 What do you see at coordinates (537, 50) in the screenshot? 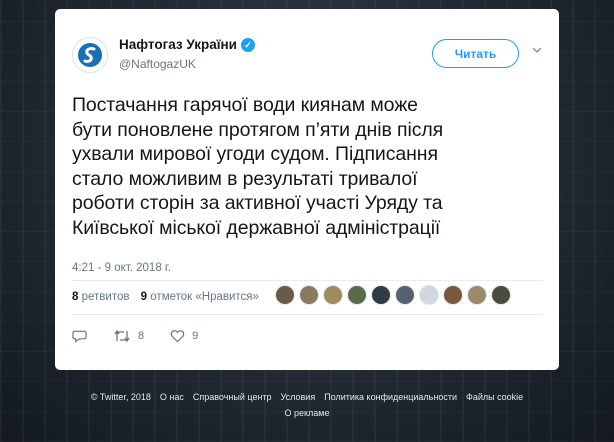
I see `chevron-down-icon` at bounding box center [537, 50].